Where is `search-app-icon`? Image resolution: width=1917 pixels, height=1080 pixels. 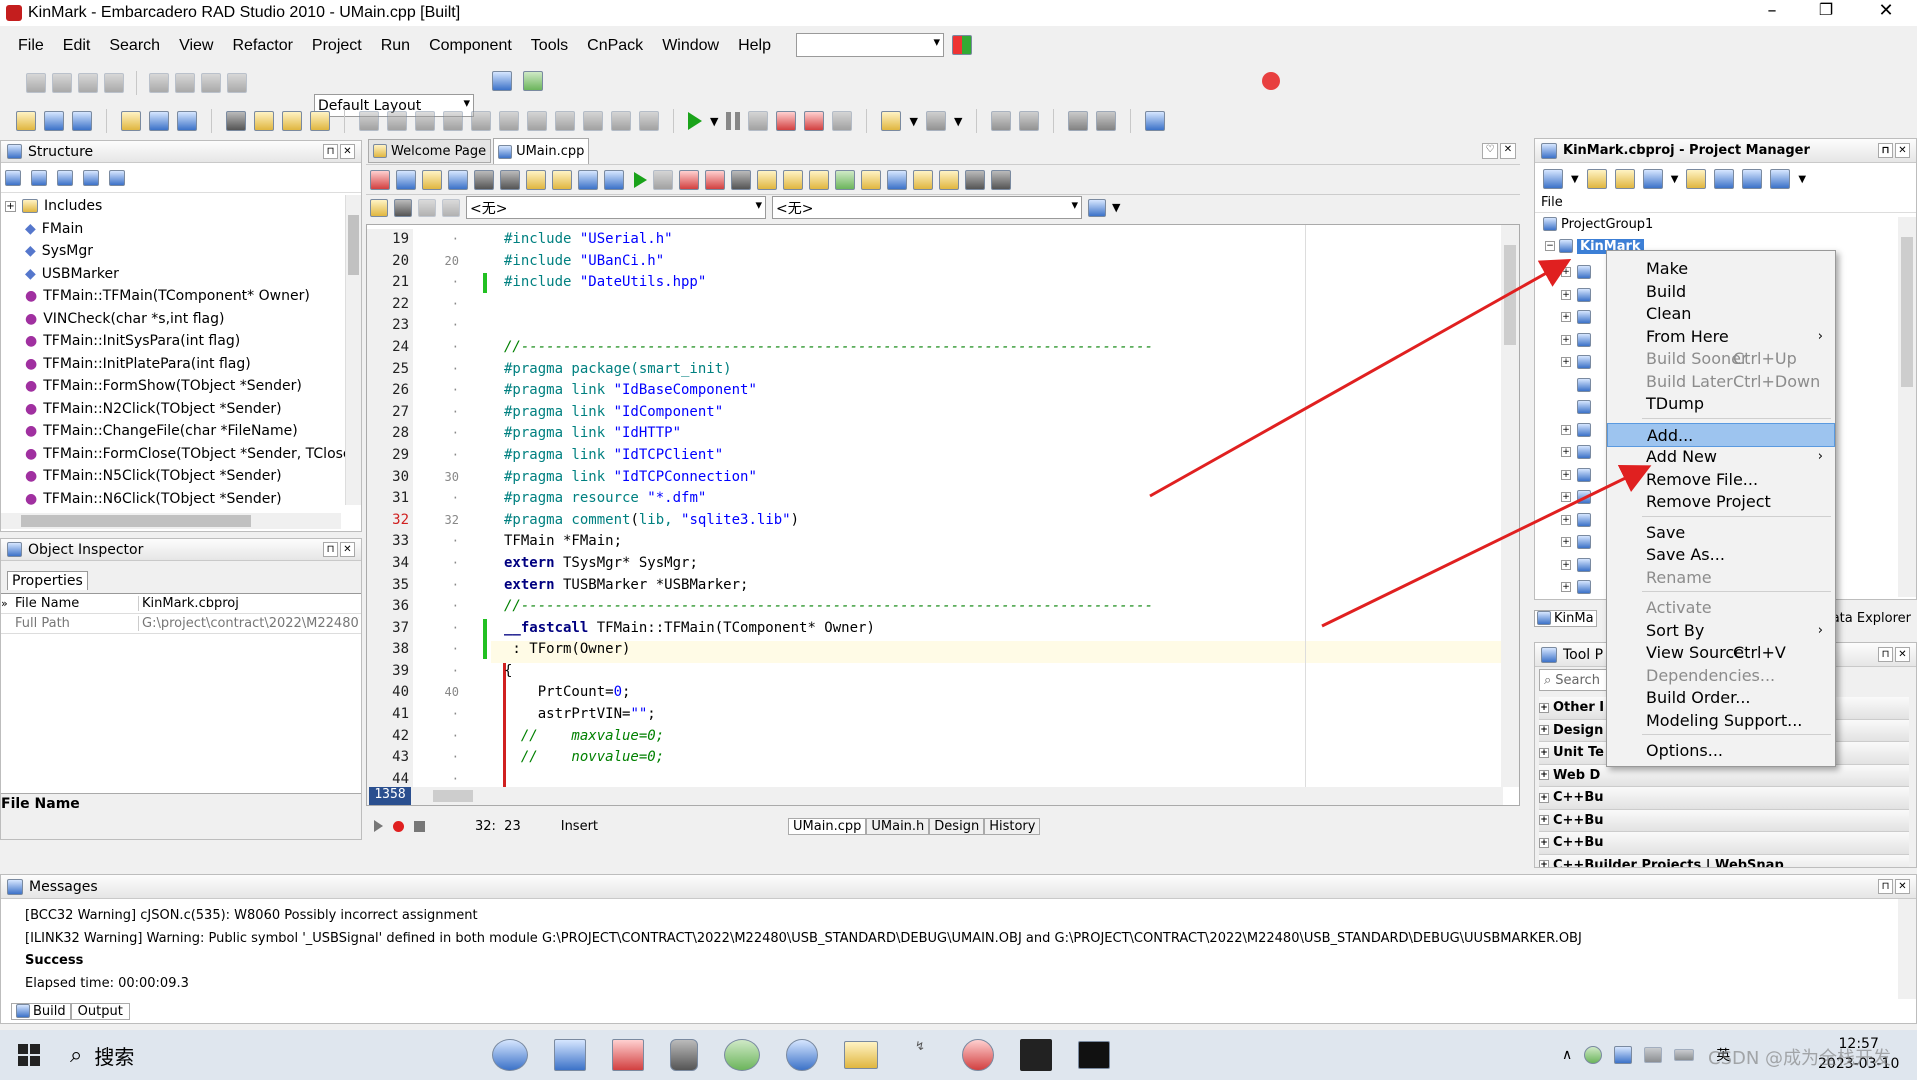 search-app-icon is located at coordinates (510, 1055).